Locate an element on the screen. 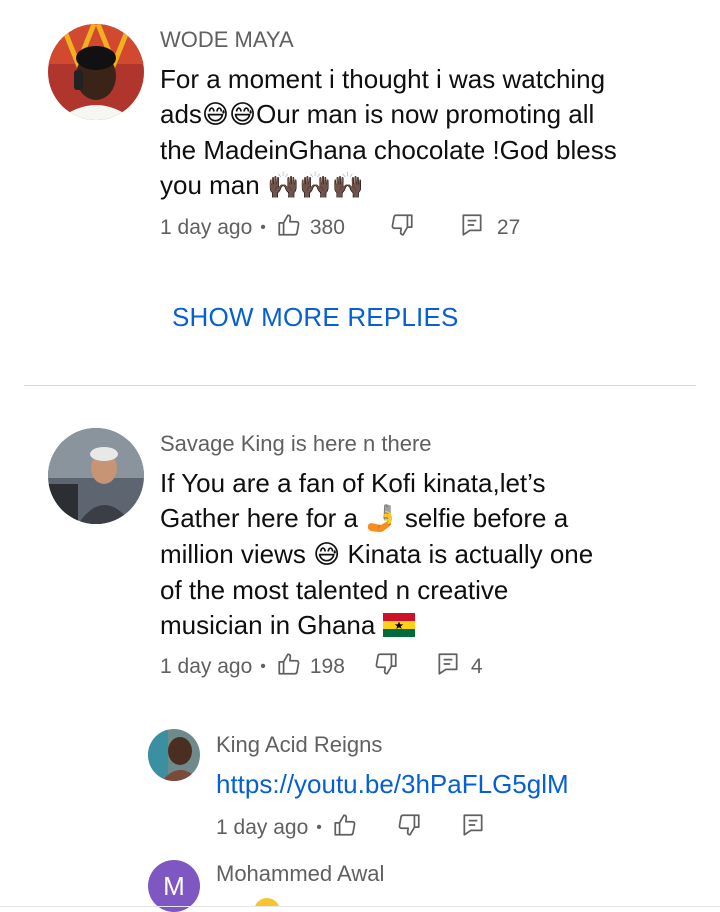 The height and width of the screenshot is (912, 720). avatar-letter: M is located at coordinates (174, 885).